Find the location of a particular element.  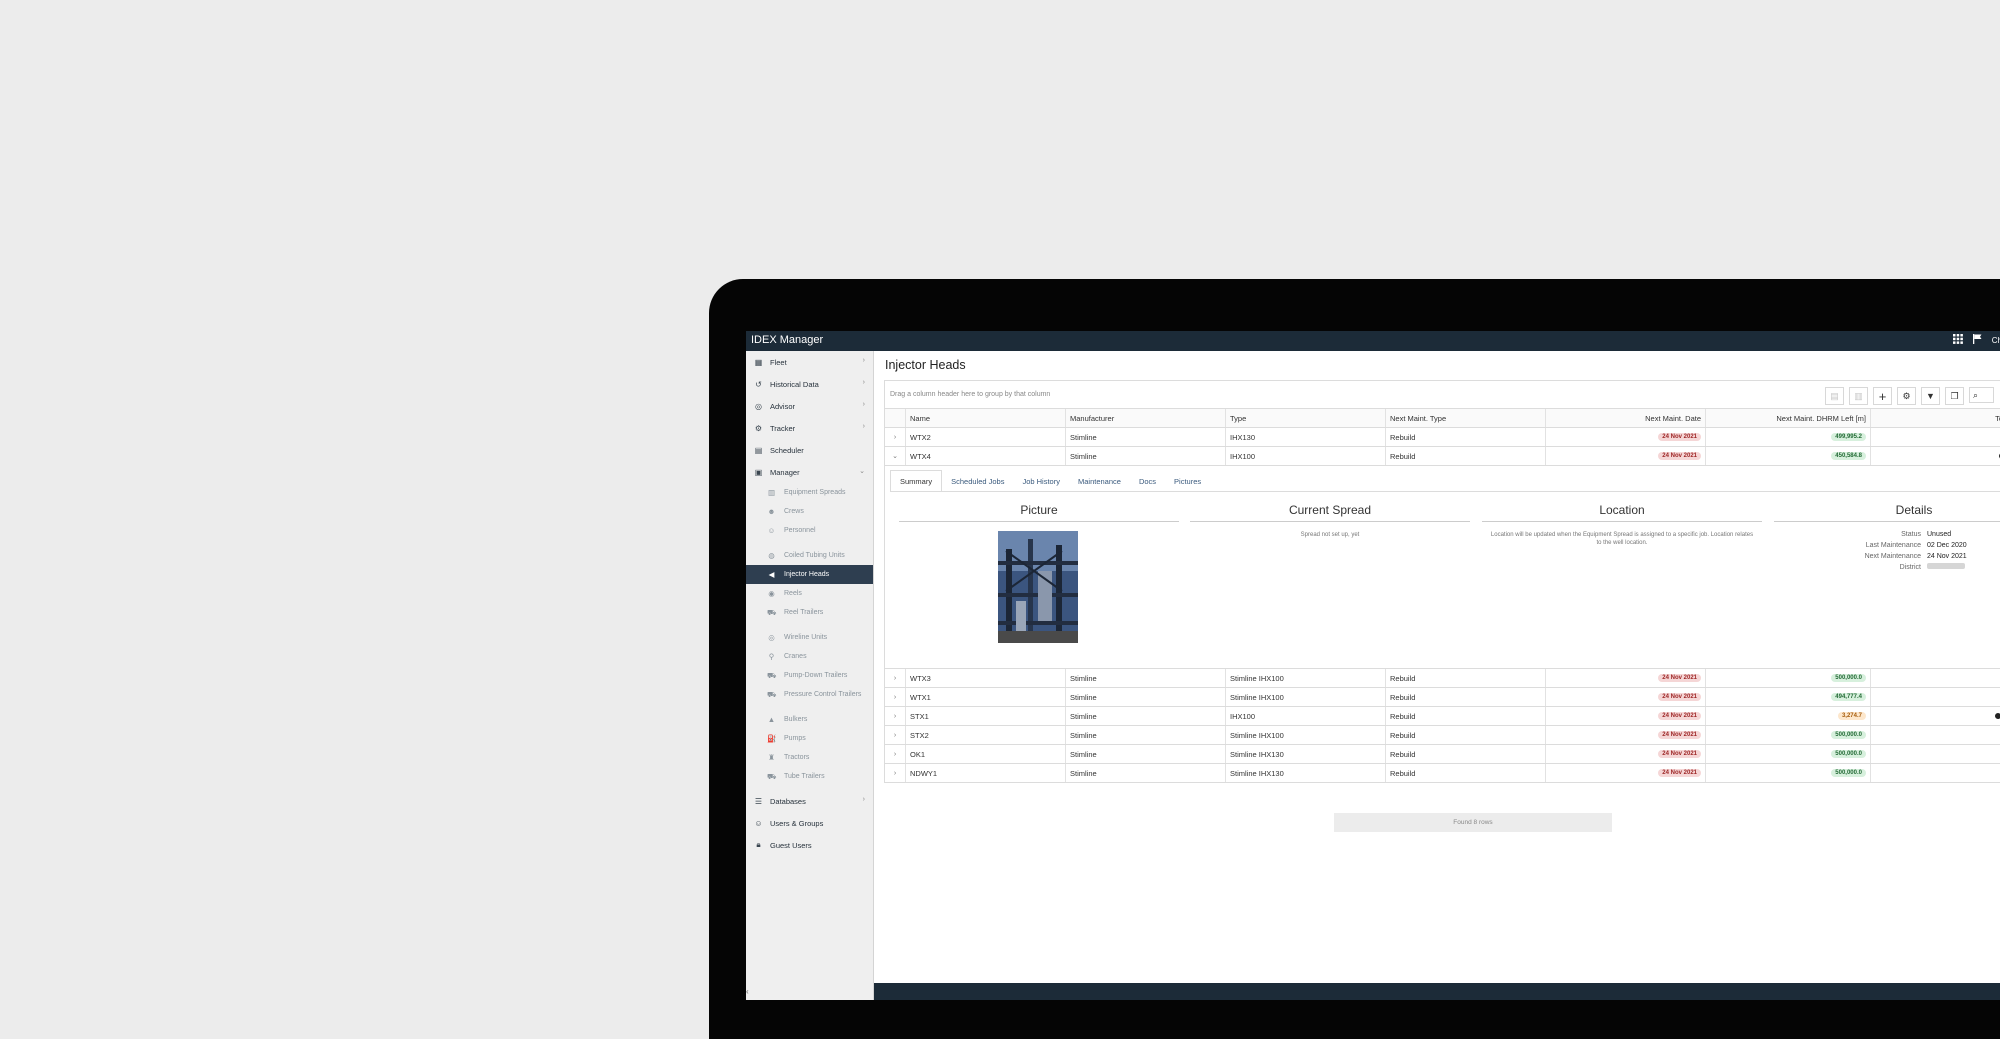

sidebar-item-label: Pumps is located at coordinates (795, 738).